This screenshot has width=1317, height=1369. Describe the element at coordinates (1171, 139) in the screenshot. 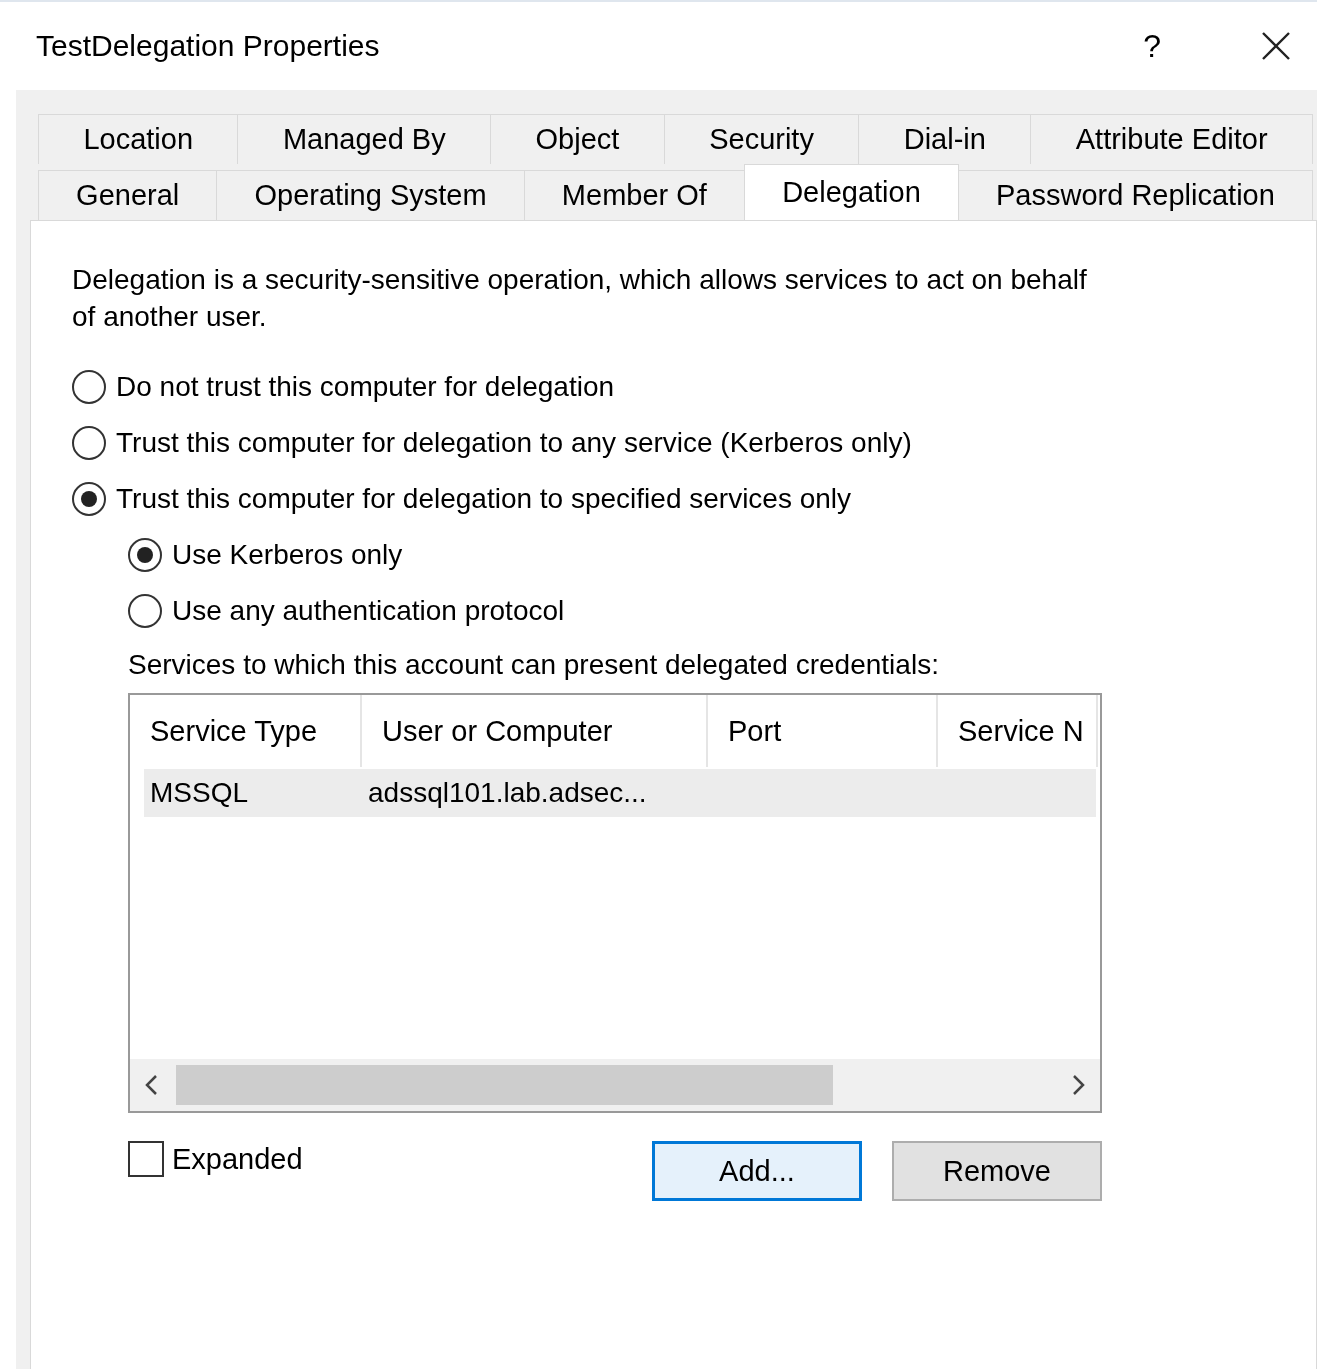

I see `tab: Attribute Editor` at that location.